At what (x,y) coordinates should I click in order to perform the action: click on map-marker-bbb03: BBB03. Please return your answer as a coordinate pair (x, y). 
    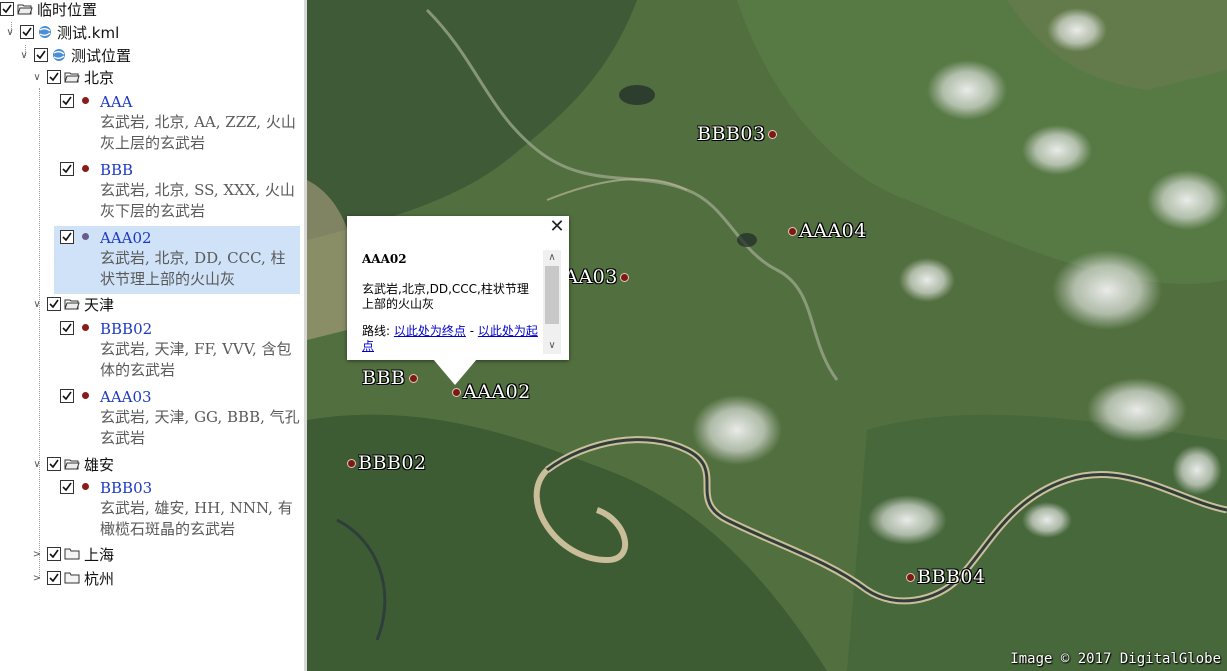
    Looking at the image, I should click on (737, 134).